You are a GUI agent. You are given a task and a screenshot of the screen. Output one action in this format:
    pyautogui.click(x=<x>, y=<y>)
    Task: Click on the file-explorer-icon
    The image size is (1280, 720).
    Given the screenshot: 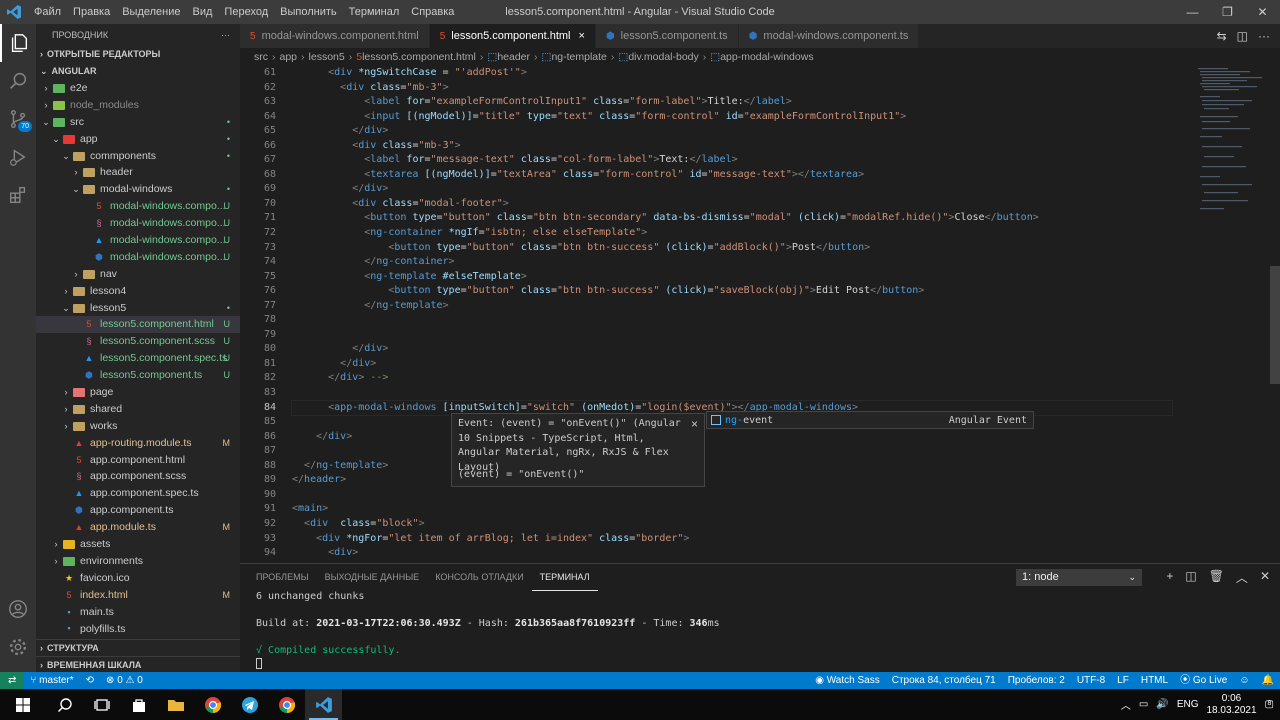 What is the action you would take?
    pyautogui.click(x=175, y=704)
    